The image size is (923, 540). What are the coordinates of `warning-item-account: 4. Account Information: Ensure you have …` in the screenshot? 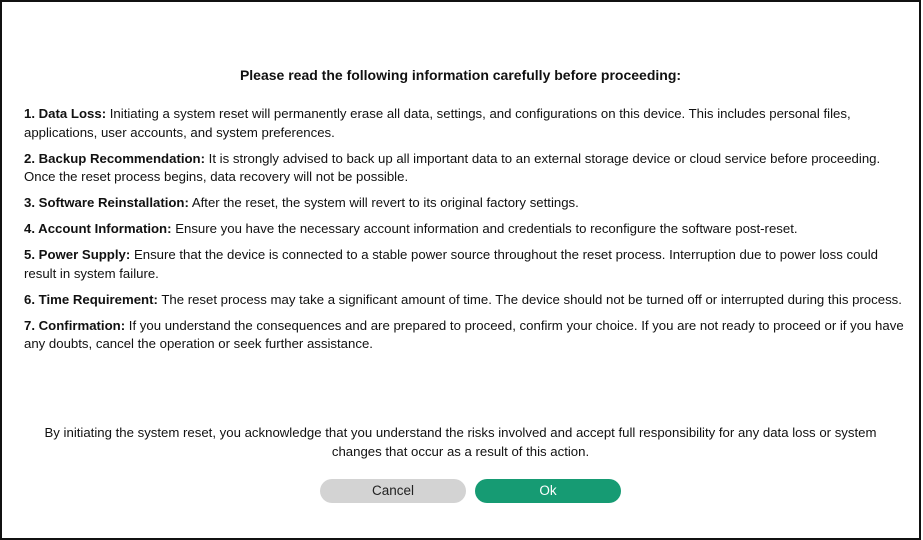 It's located at (465, 229).